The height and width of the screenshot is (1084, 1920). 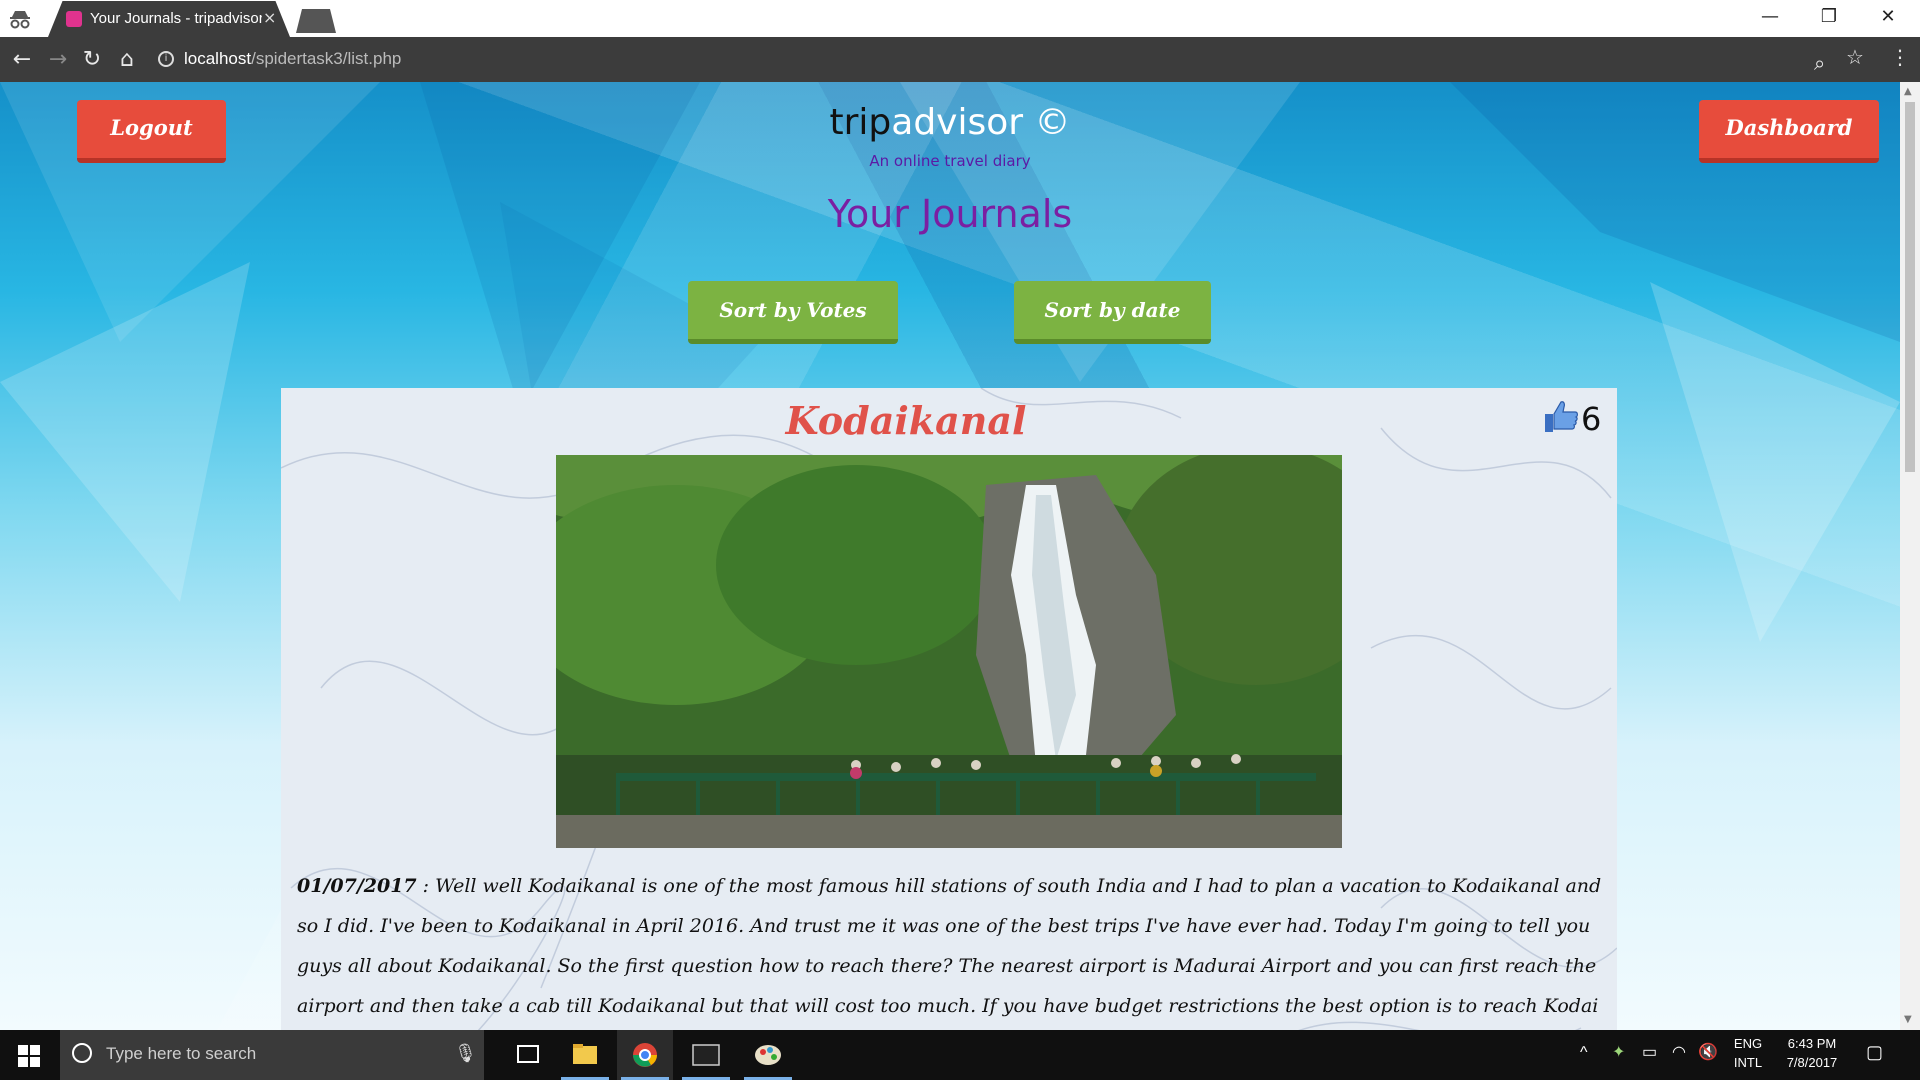 What do you see at coordinates (176, 18) in the screenshot?
I see `tab-title: Your Journals - tripadvisor` at bounding box center [176, 18].